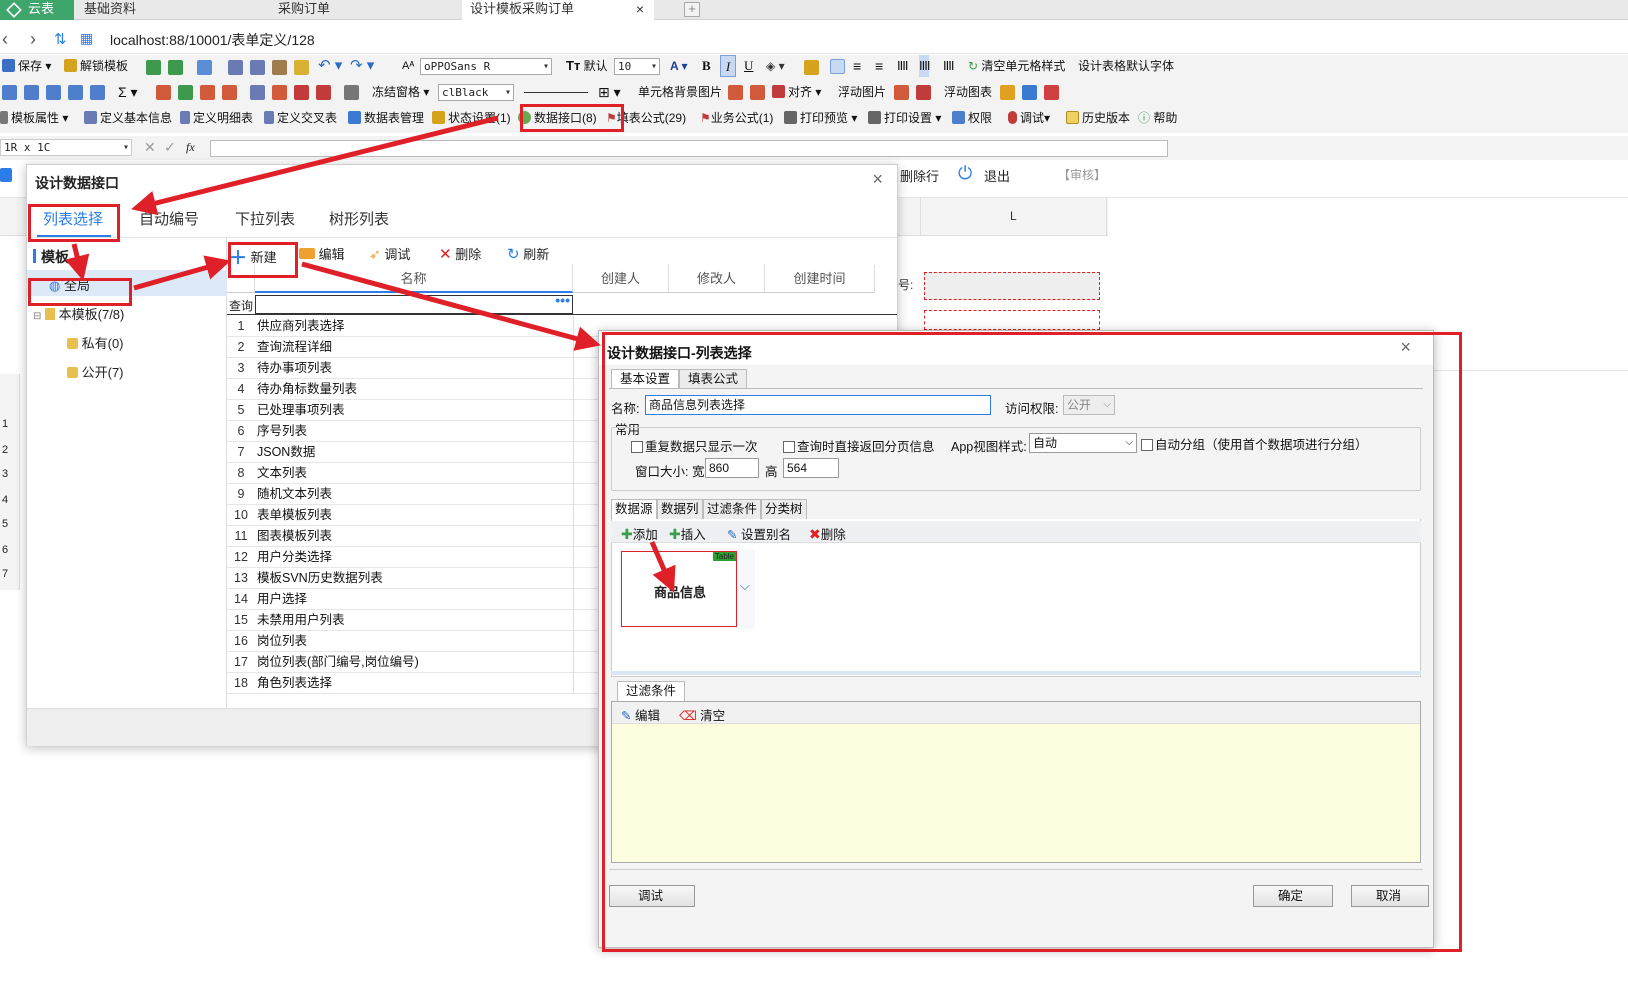  I want to click on excel-export-icon, so click(175, 67).